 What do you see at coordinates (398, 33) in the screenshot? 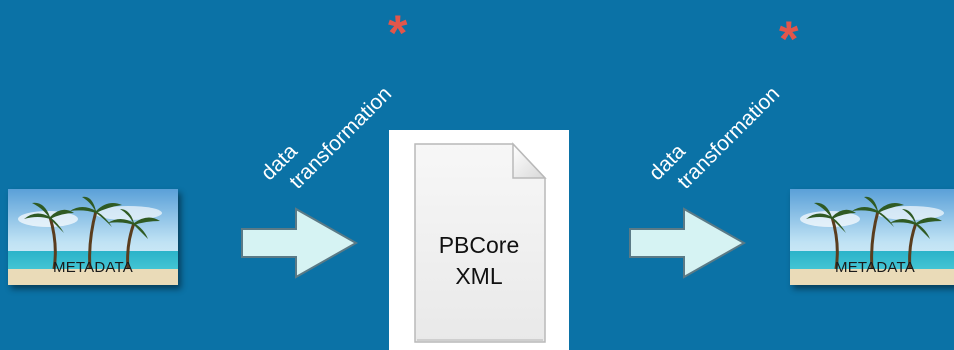
I see `asterisk-marker-left: *` at bounding box center [398, 33].